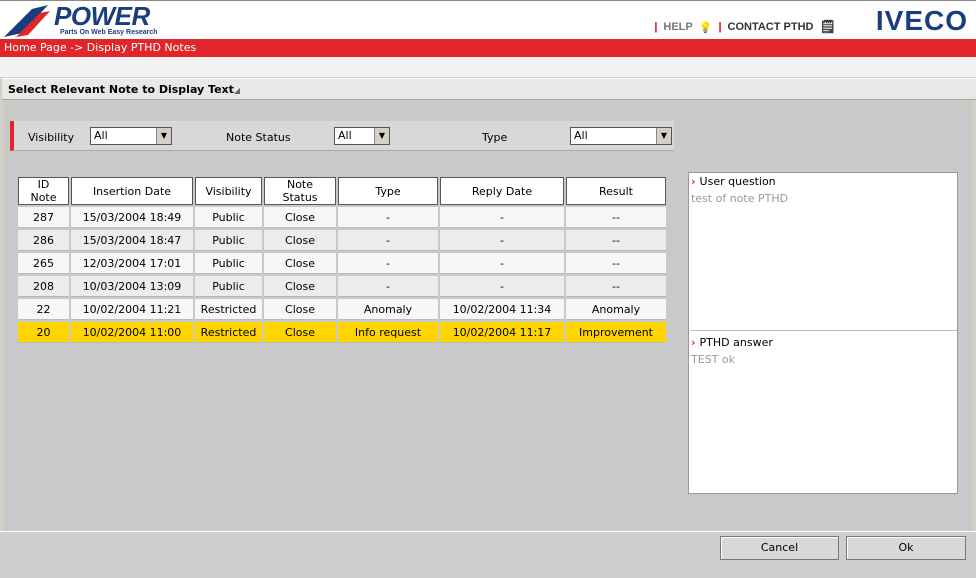  I want to click on table-cell: 15/03/2004 18:47, so click(132, 240).